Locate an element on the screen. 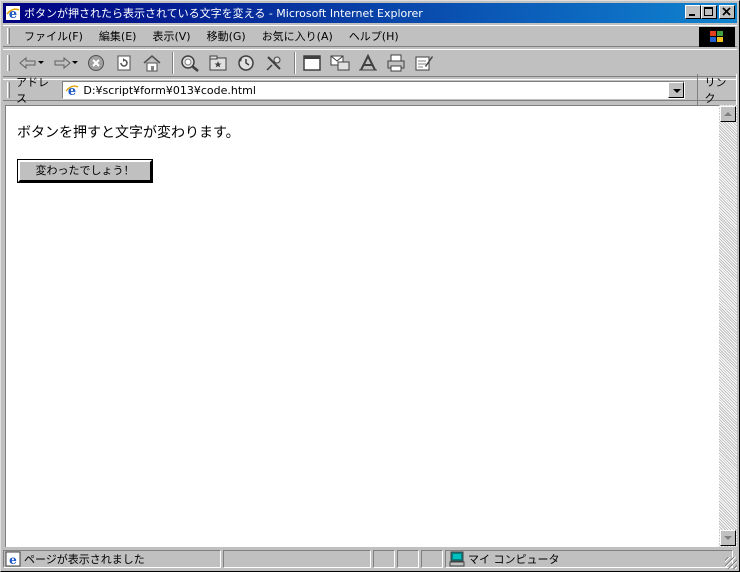 Image resolution: width=740 pixels, height=572 pixels. svg-text: e is located at coordinates (13, 560).